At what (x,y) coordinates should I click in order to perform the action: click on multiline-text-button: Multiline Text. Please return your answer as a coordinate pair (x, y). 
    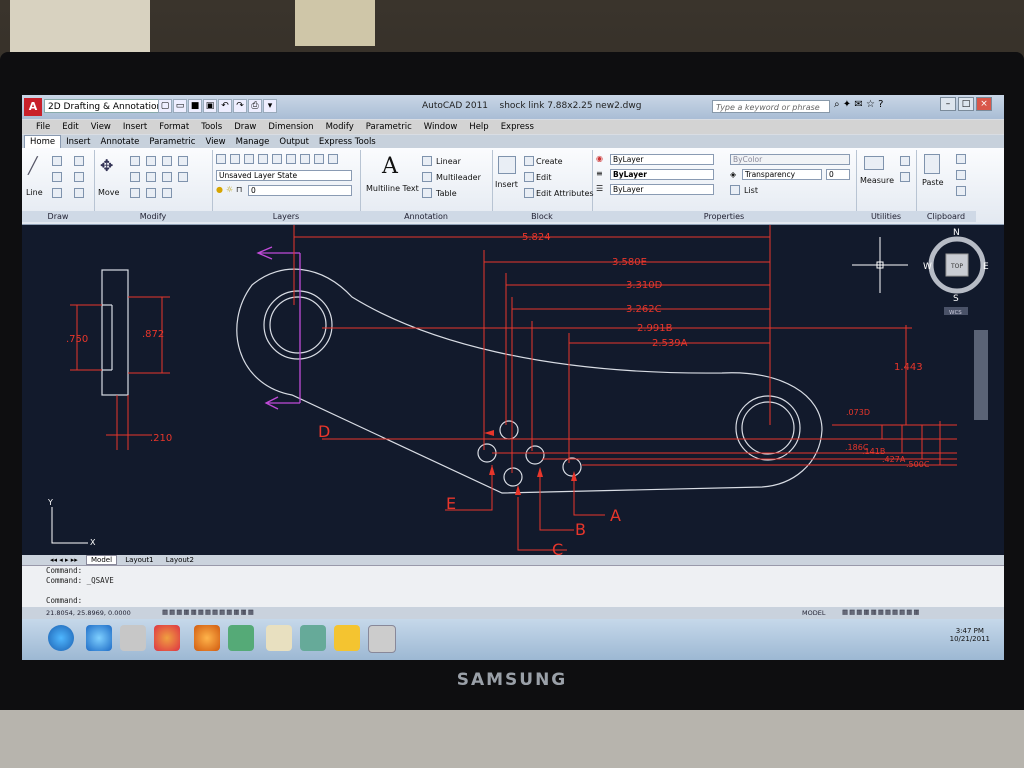
    Looking at the image, I should click on (392, 188).